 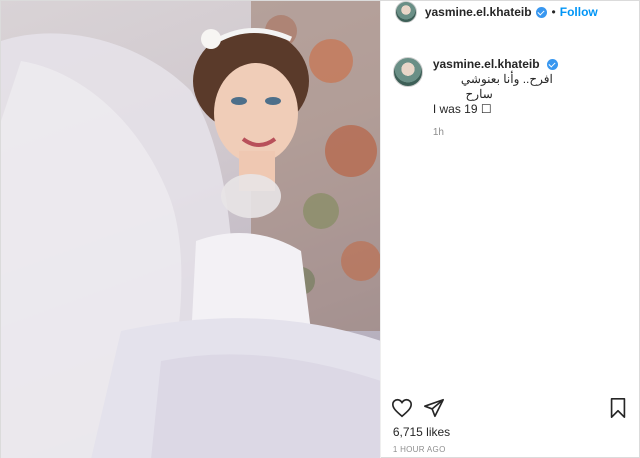 I want to click on paper-plane-icon, so click(x=434, y=408).